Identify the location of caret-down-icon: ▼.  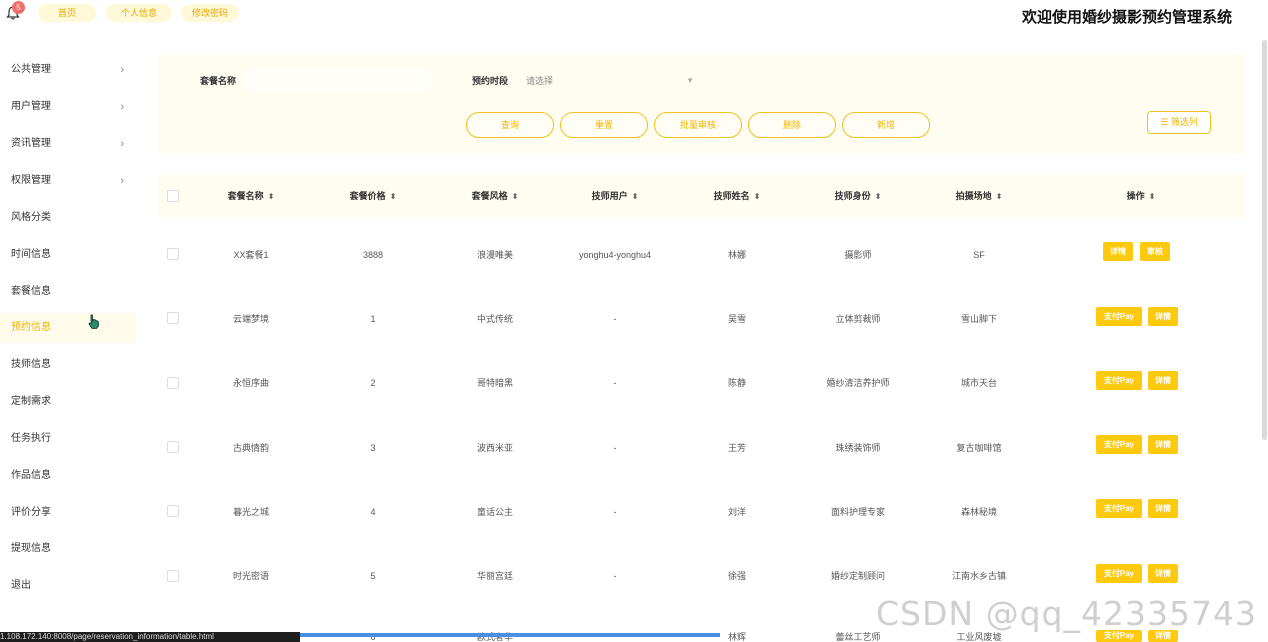
(690, 80).